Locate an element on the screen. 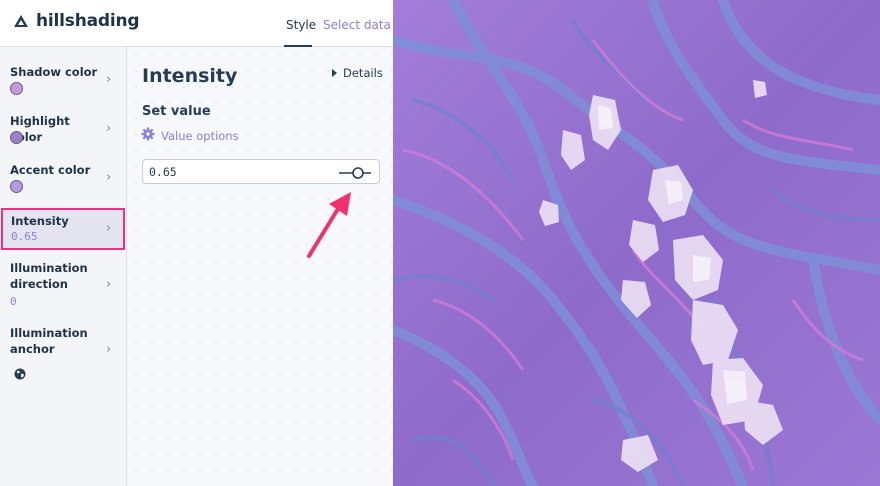  annotation-arrow-icon is located at coordinates (331, 228).